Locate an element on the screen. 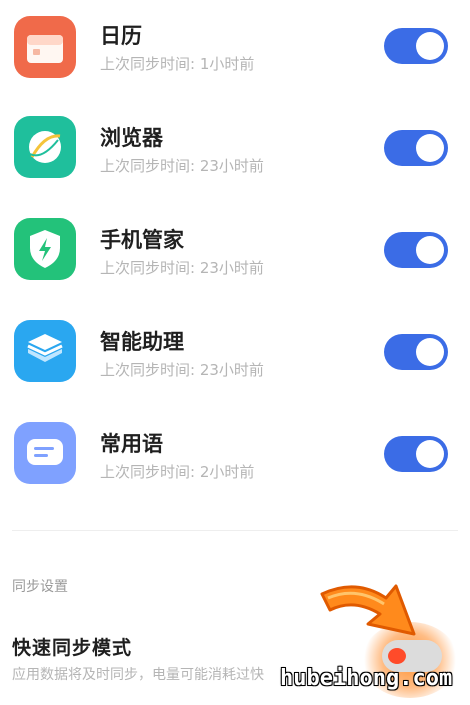 The width and height of the screenshot is (470, 705). app-row-common-phrases: 常用语 上次同步时间: 2小时前 is located at coordinates (235, 459).